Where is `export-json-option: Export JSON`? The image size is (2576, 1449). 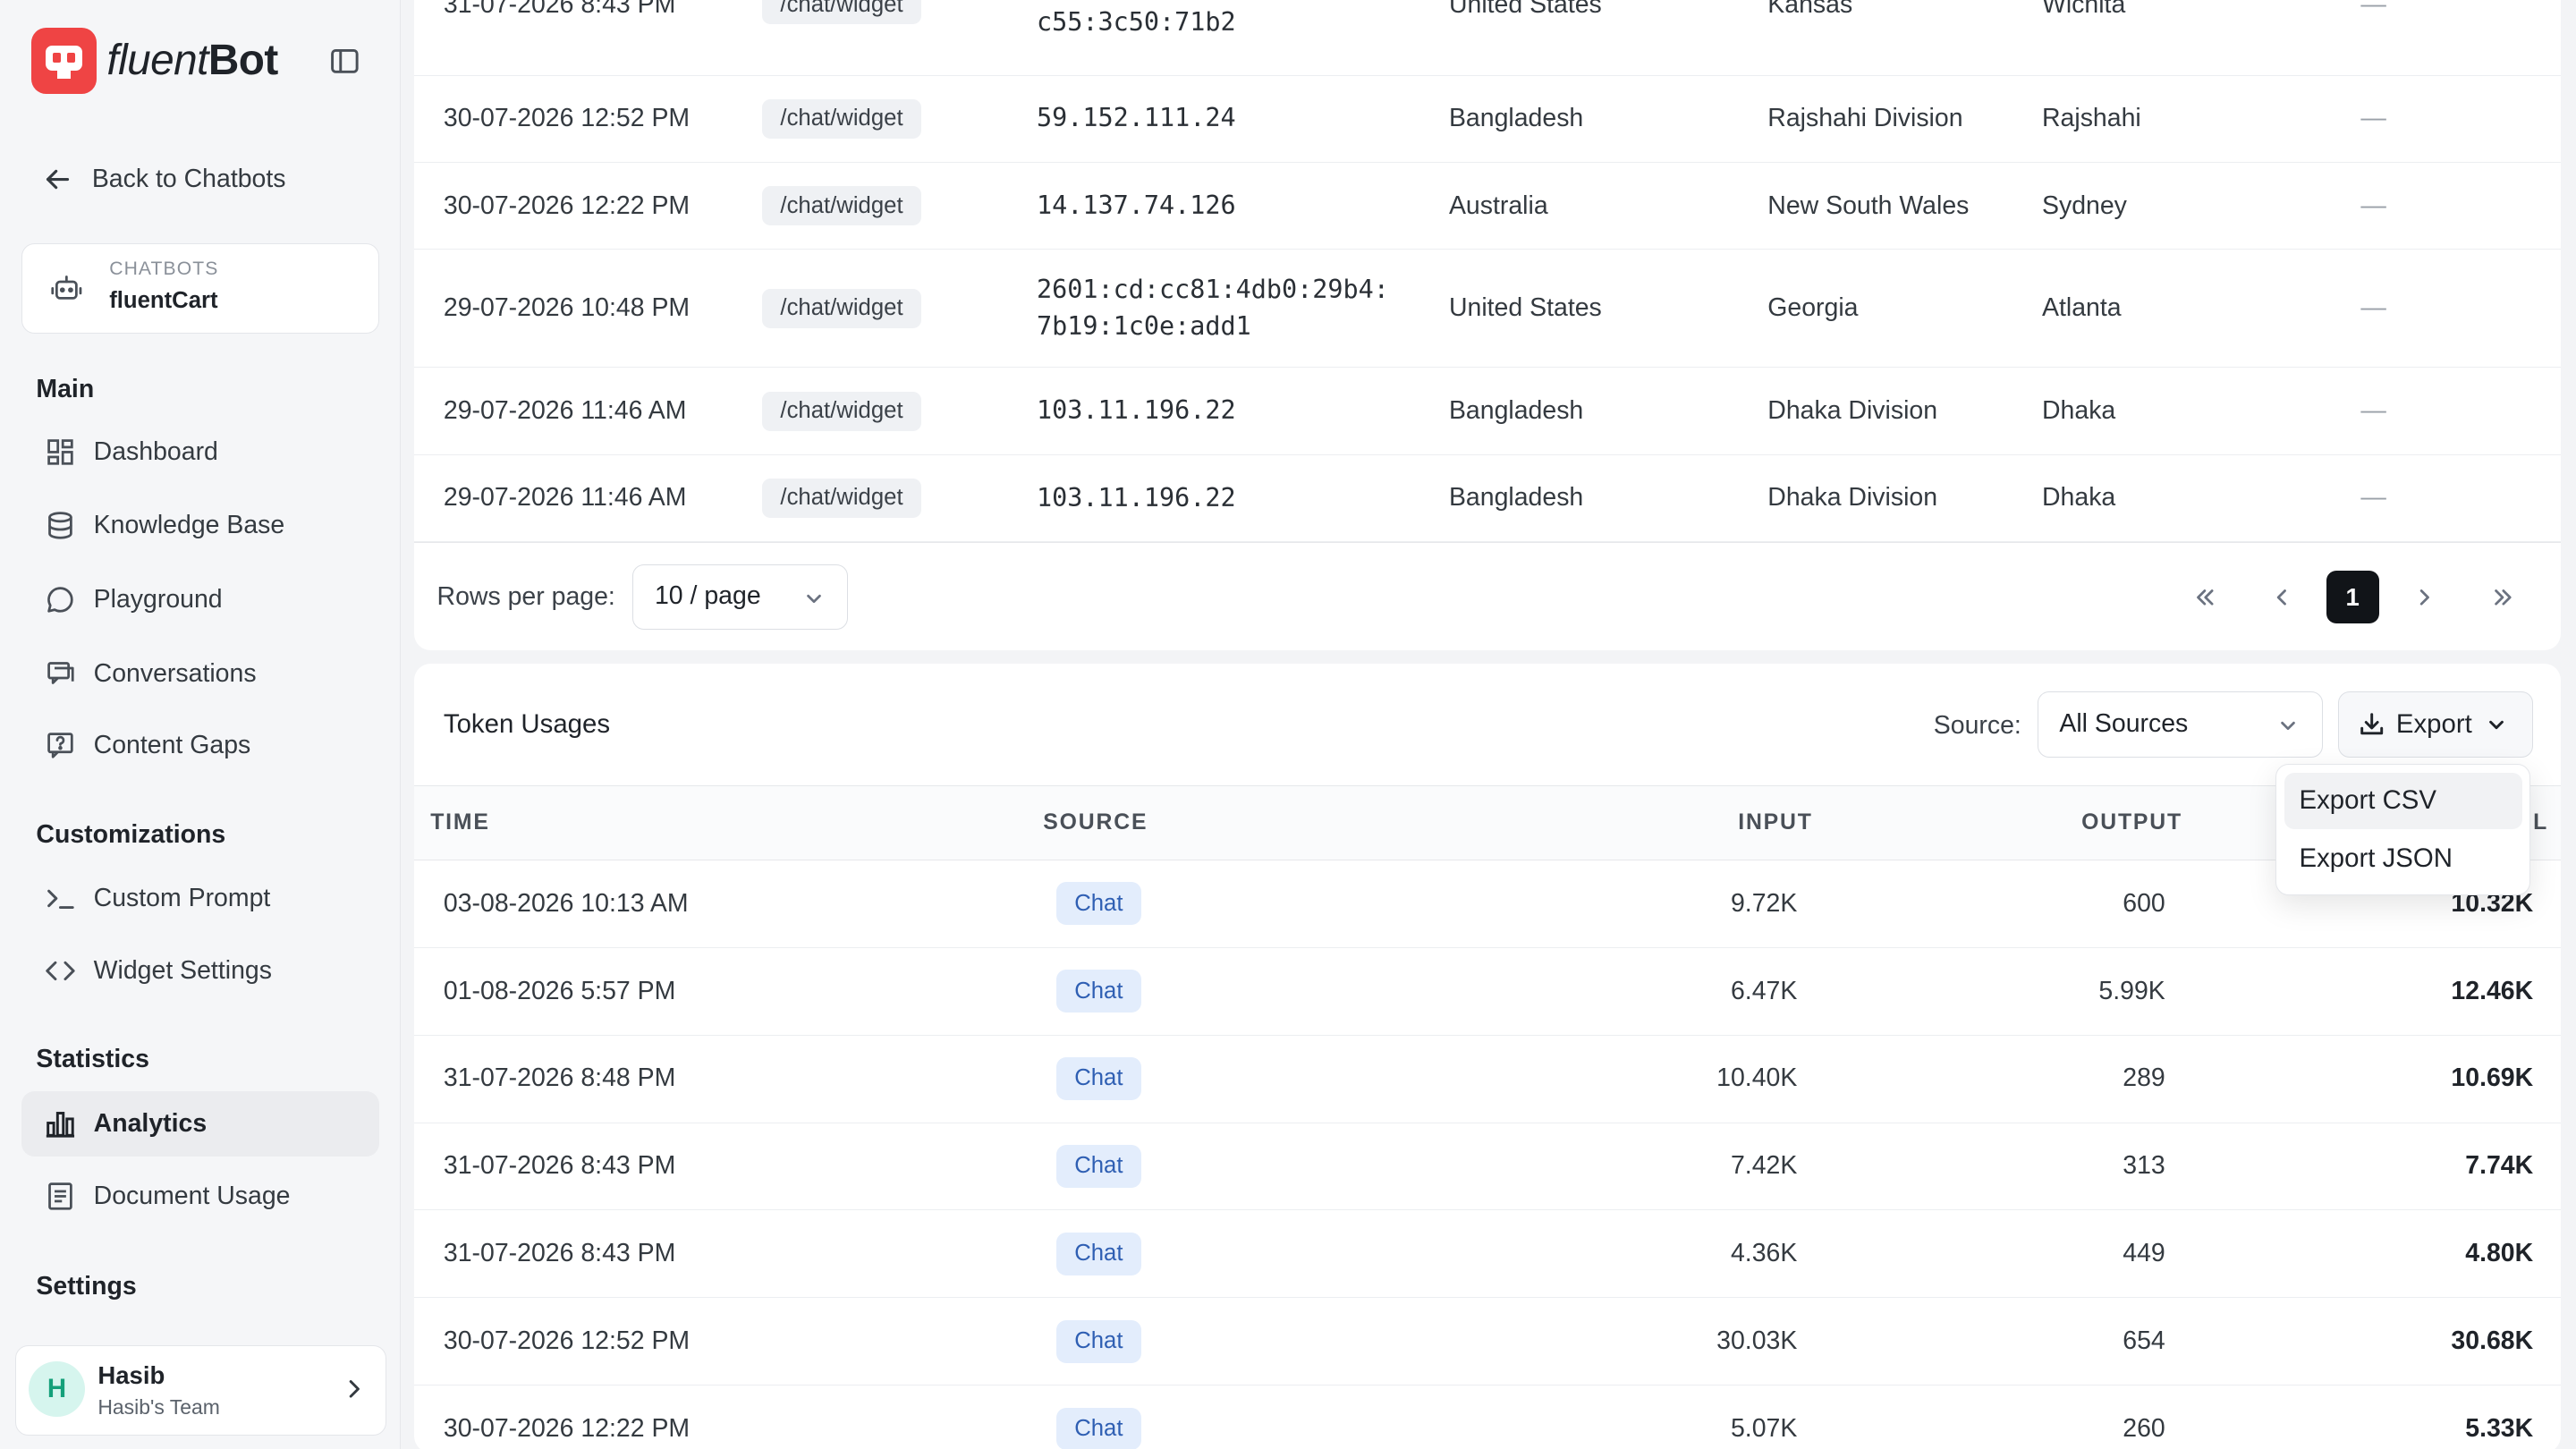
export-json-option: Export JSON is located at coordinates (2403, 858).